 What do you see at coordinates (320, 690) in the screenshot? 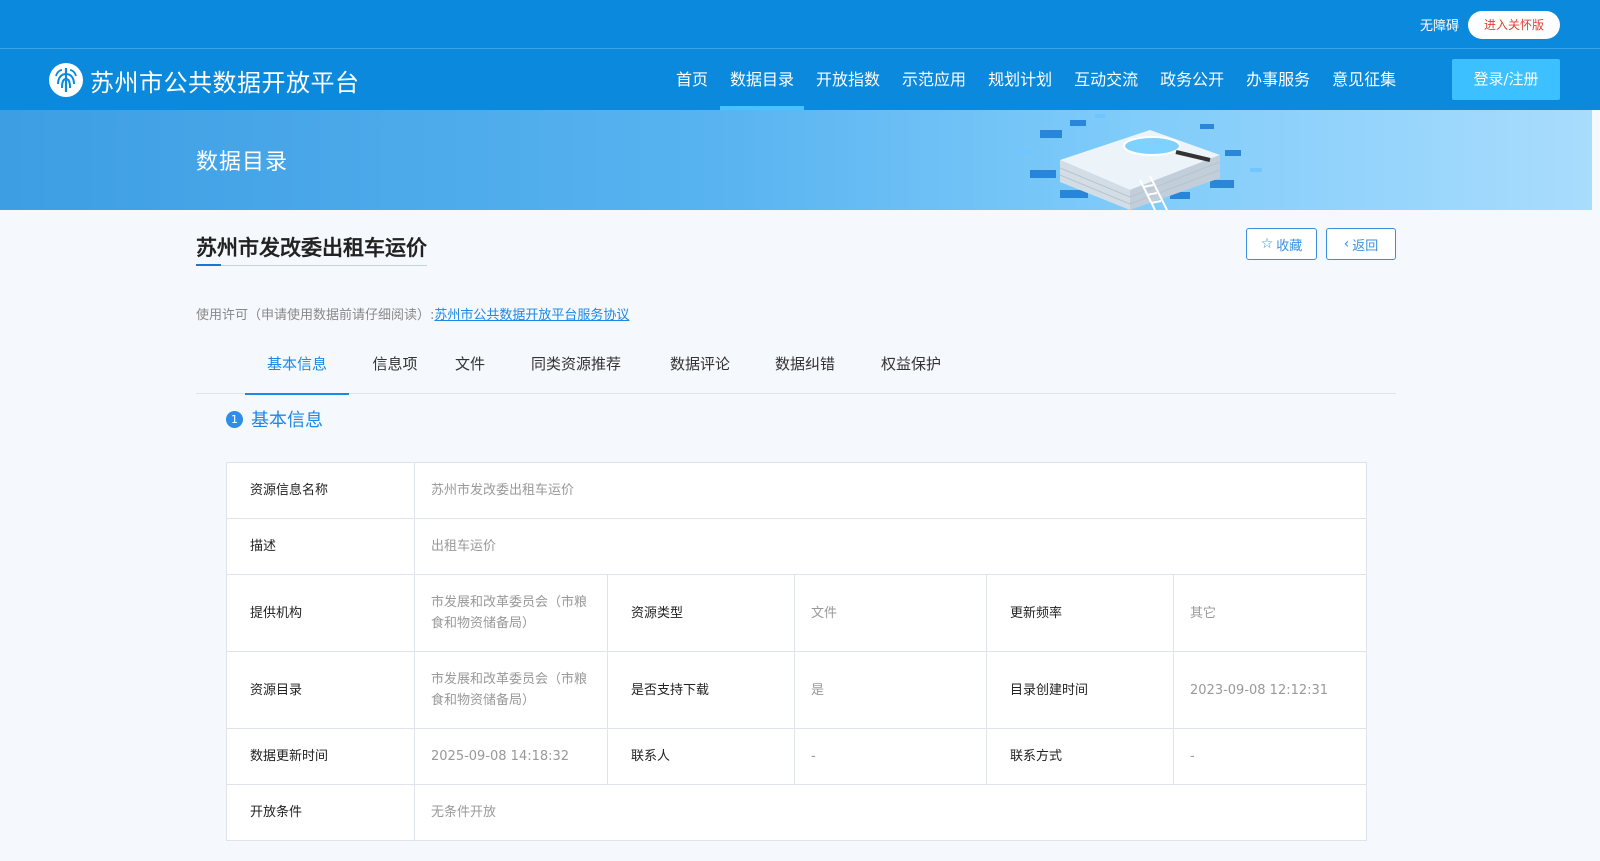
I see `catalog-label: 资源目录` at bounding box center [320, 690].